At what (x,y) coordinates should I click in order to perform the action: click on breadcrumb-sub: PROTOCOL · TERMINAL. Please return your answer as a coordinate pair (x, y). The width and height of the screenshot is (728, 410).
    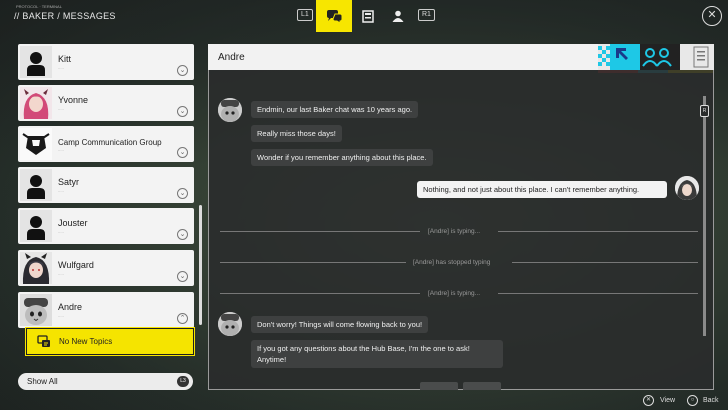
    Looking at the image, I should click on (39, 6).